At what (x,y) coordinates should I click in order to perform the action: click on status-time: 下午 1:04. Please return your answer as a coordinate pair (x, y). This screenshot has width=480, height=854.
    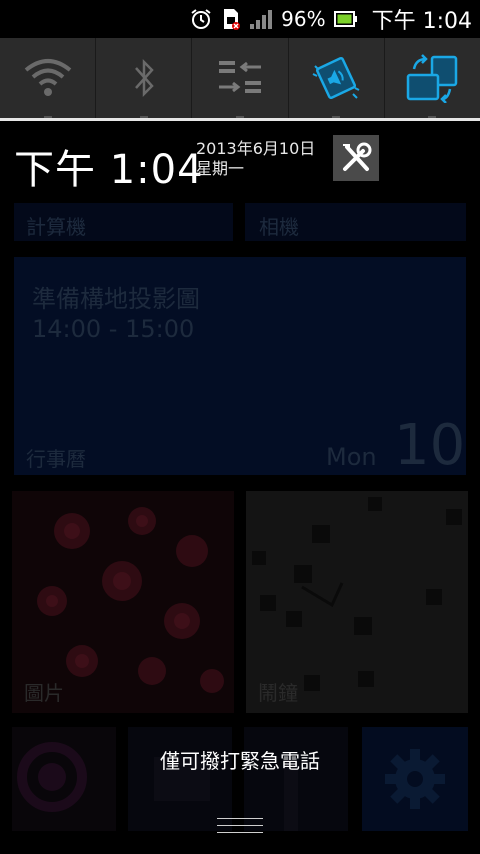
    Looking at the image, I should click on (421, 21).